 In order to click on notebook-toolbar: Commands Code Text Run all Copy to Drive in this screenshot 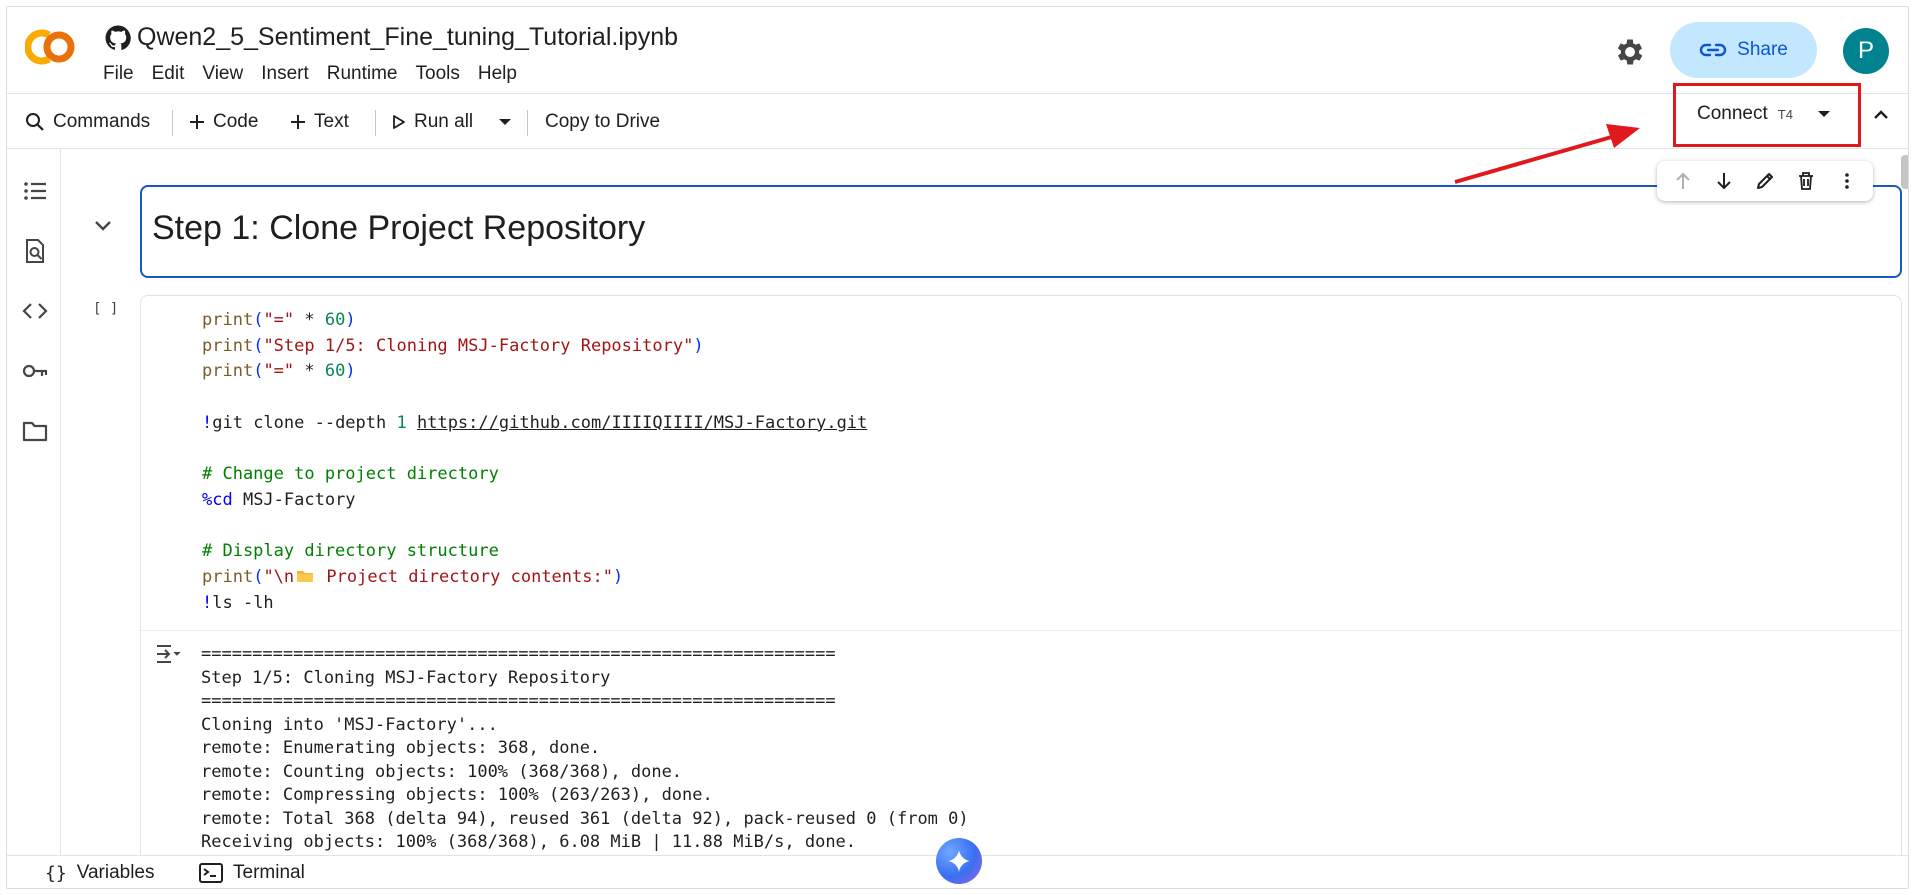, I will do `click(957, 121)`.